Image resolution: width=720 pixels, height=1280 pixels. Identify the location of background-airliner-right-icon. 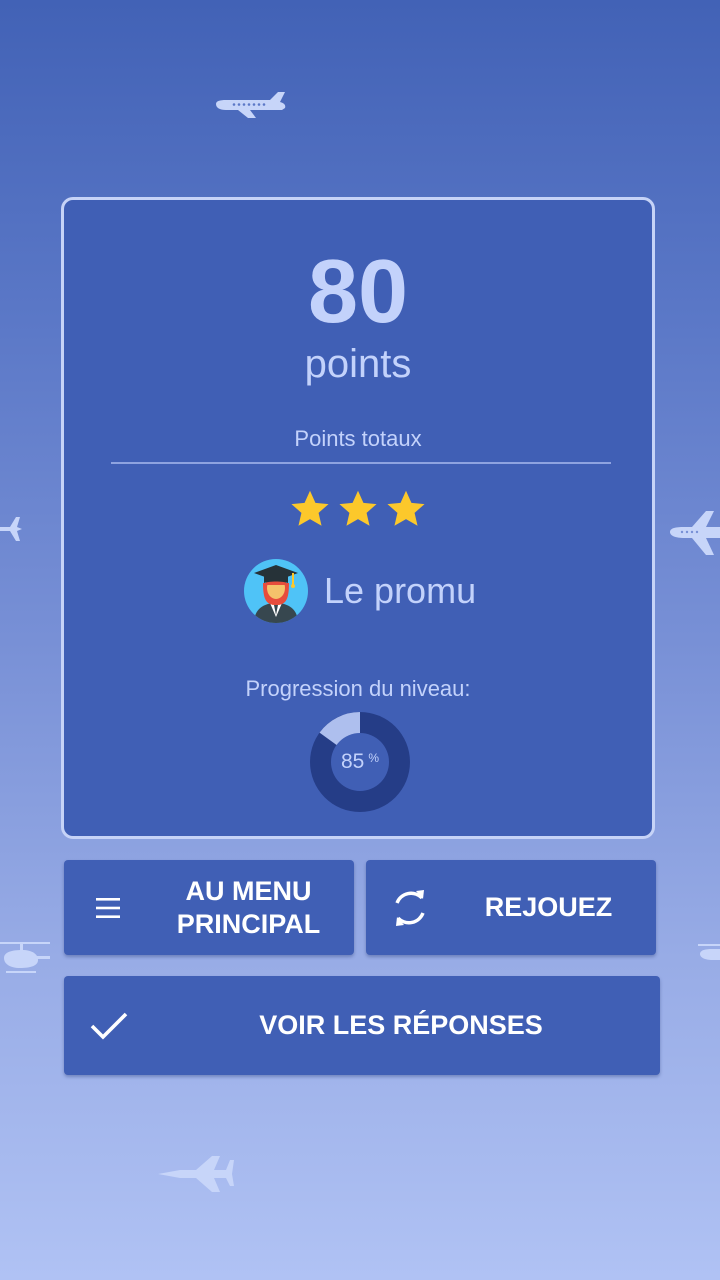
(695, 533).